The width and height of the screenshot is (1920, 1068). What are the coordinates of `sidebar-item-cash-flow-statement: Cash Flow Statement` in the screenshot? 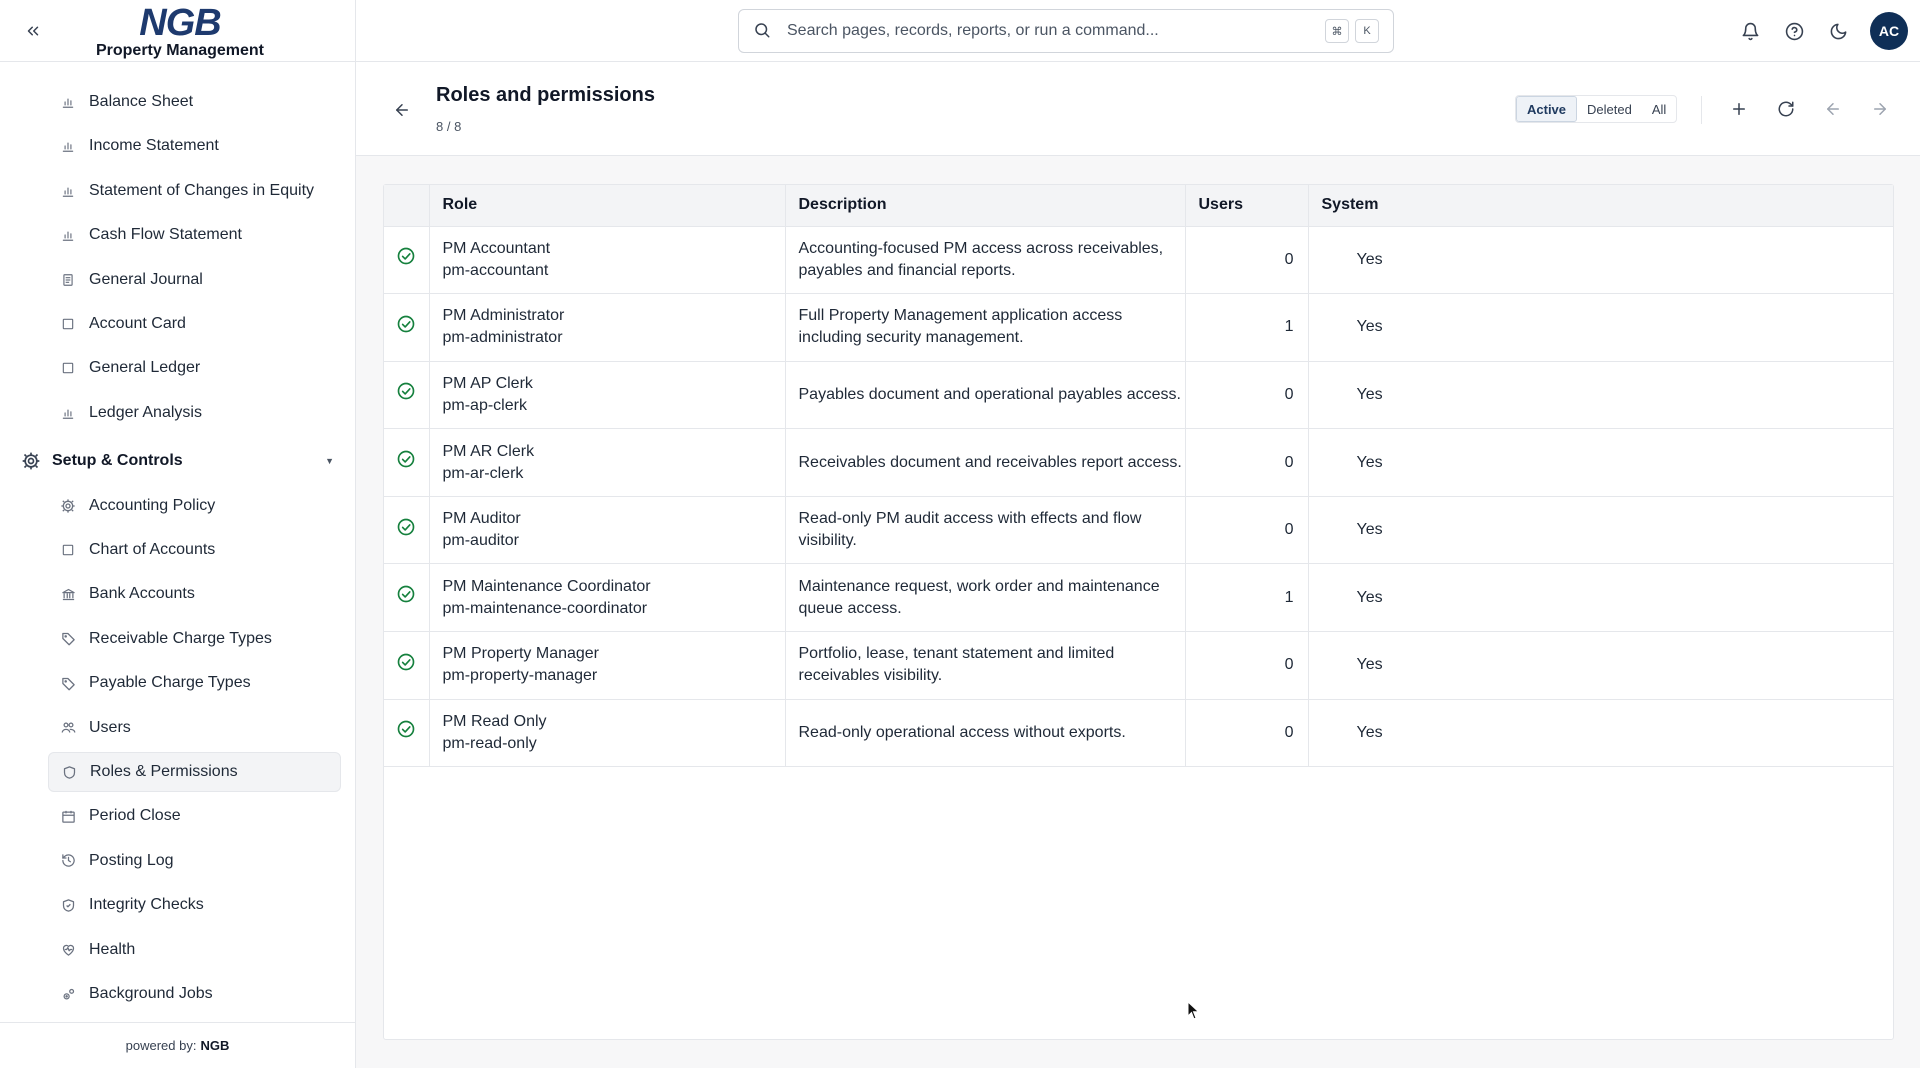 It's located at (194, 235).